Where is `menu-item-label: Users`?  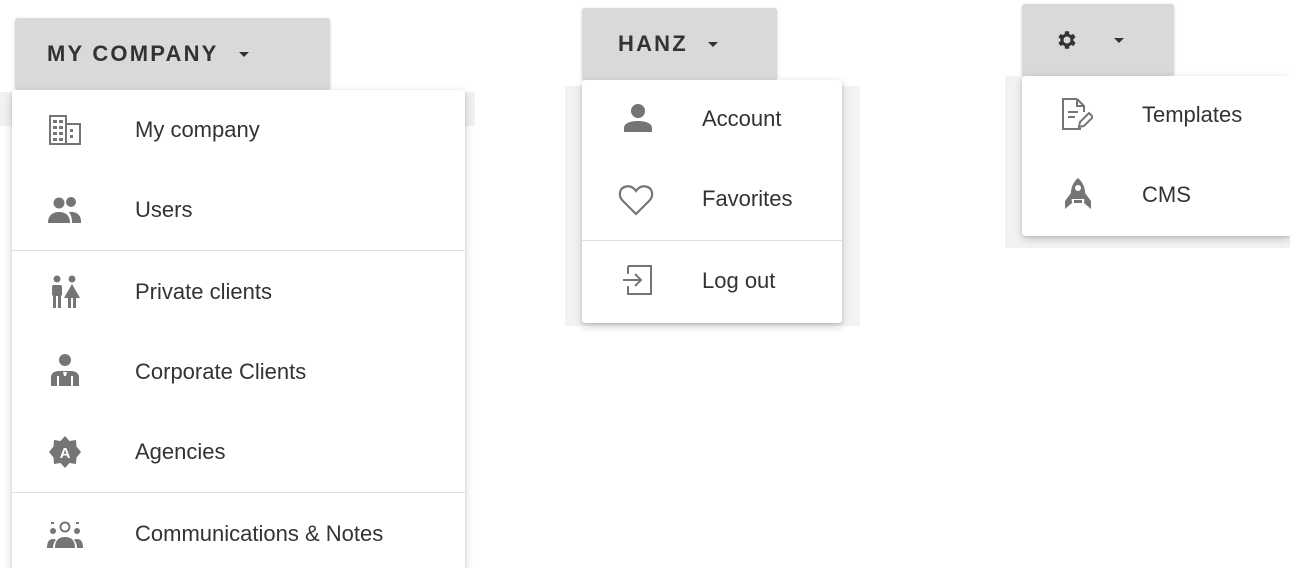
menu-item-label: Users is located at coordinates (164, 209).